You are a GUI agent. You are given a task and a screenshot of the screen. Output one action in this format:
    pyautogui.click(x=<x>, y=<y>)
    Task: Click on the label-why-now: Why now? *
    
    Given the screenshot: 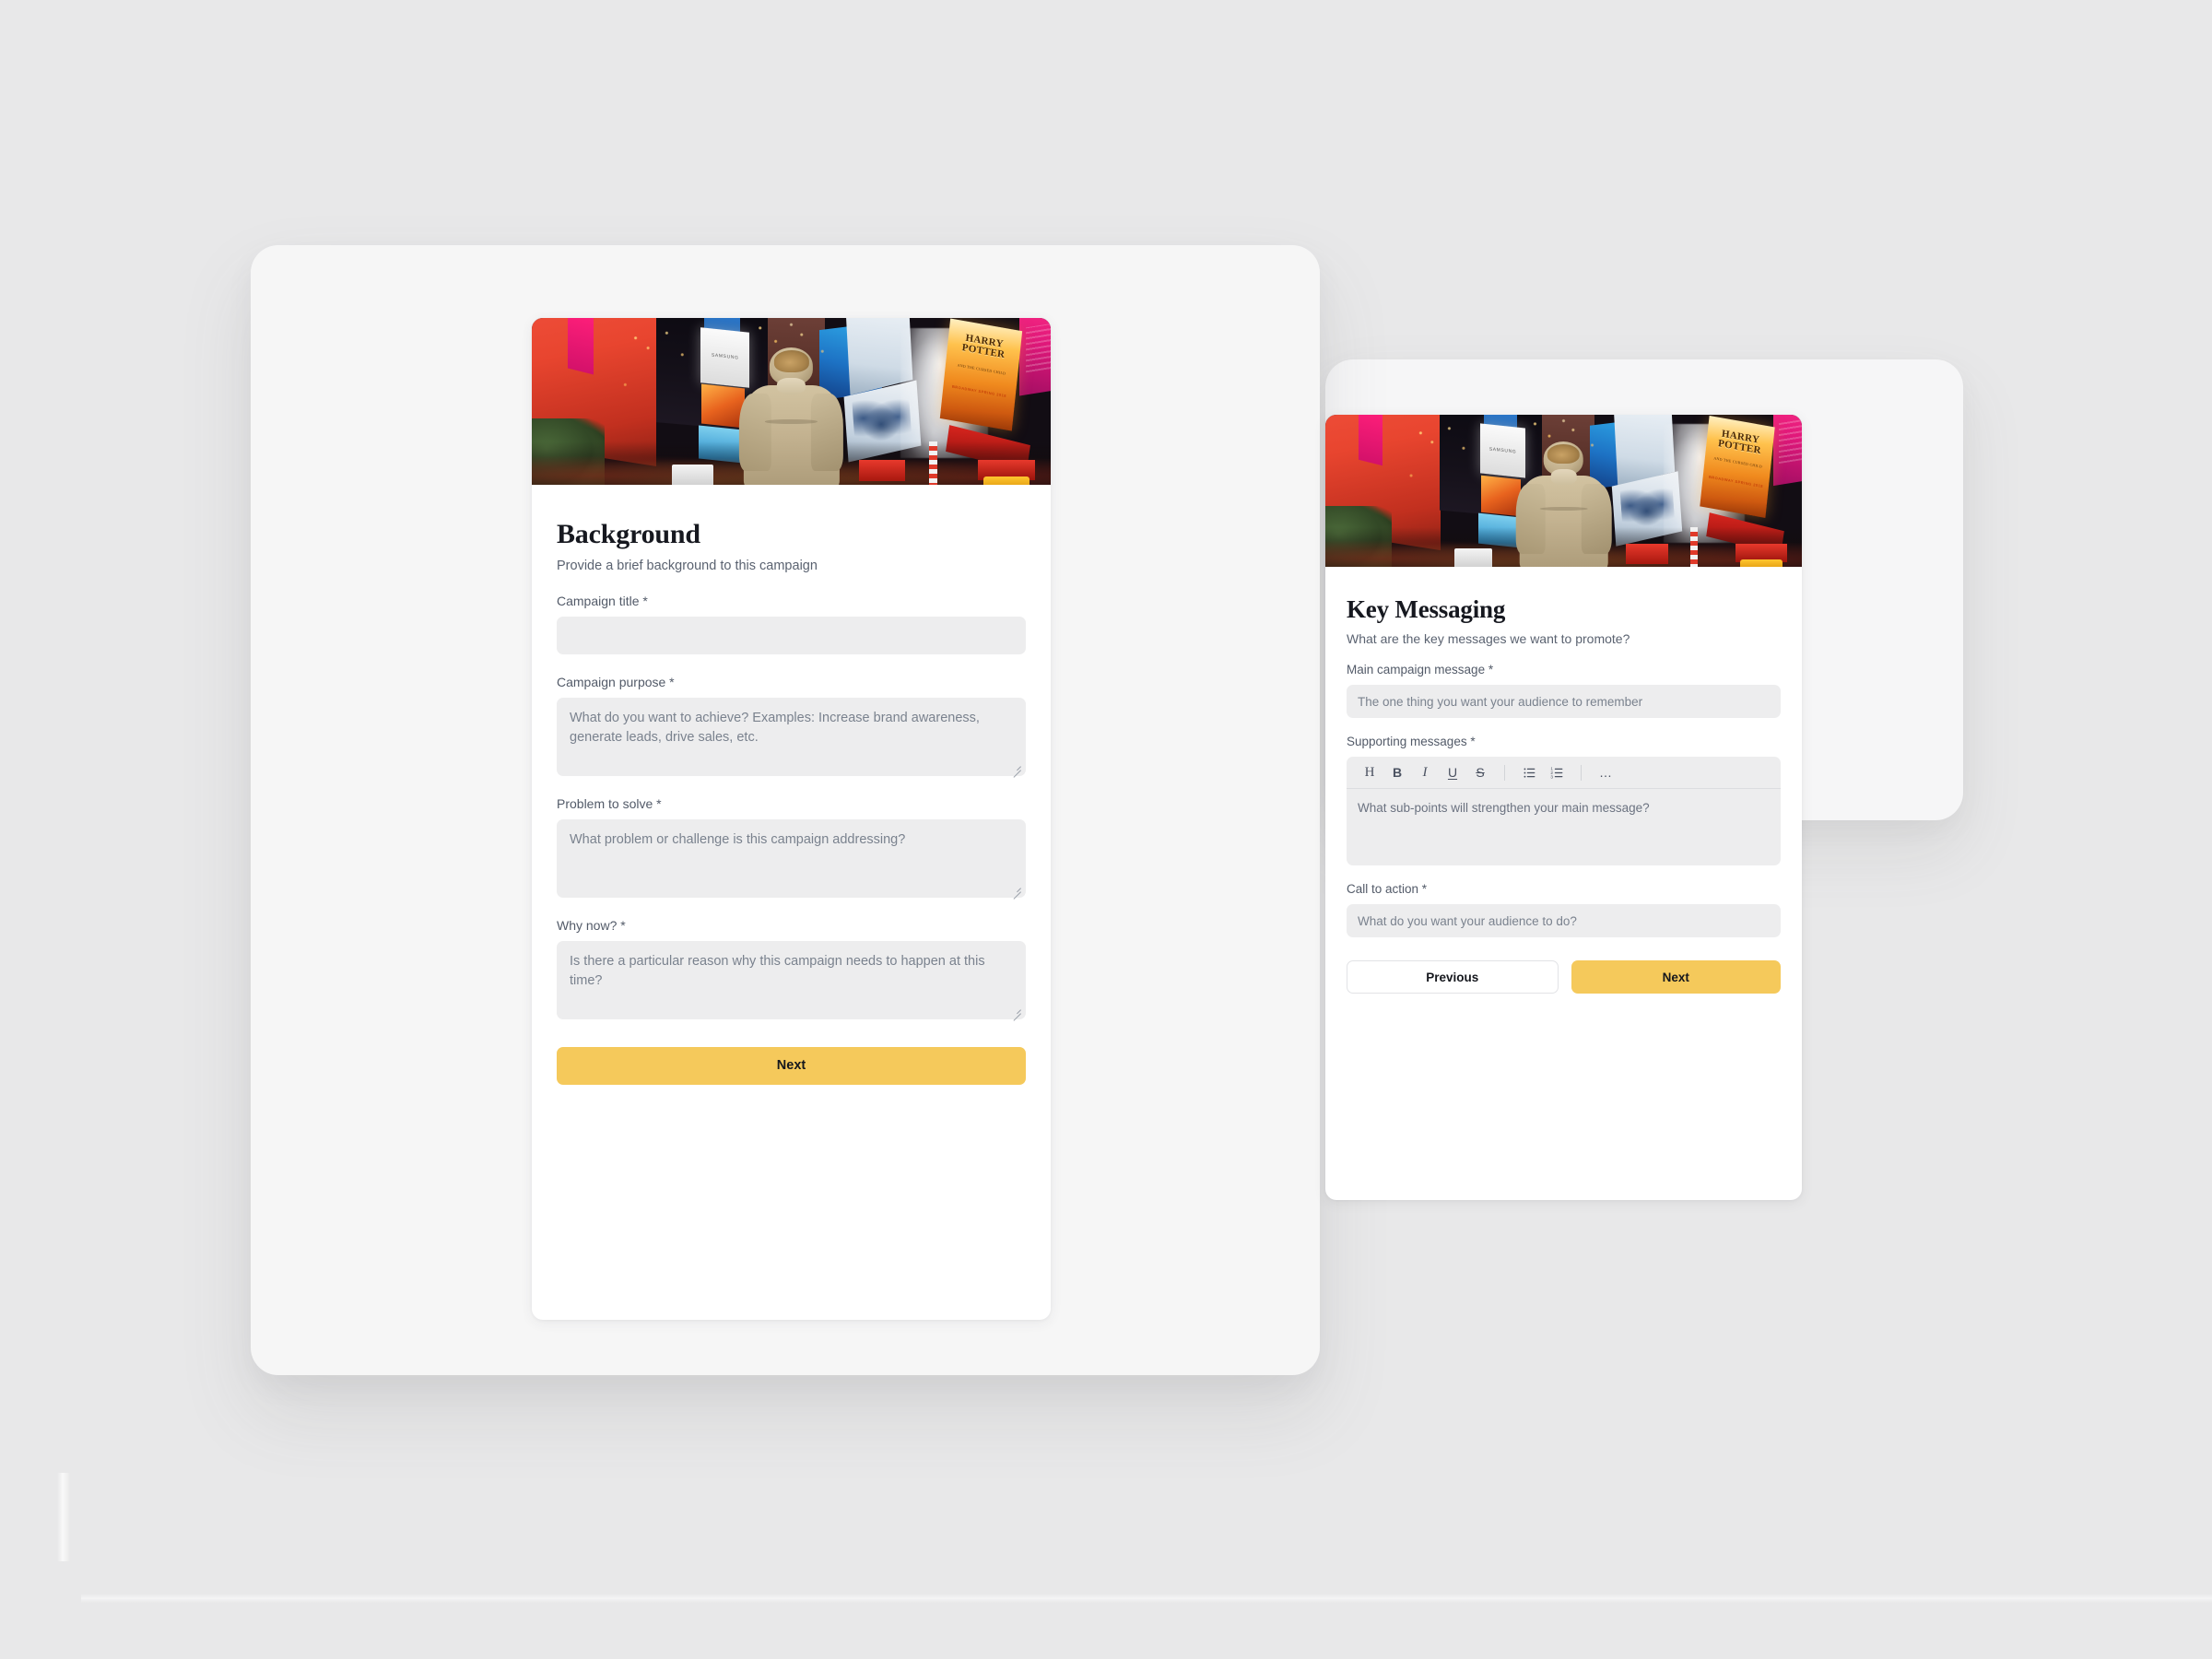 What is the action you would take?
    pyautogui.click(x=591, y=925)
    